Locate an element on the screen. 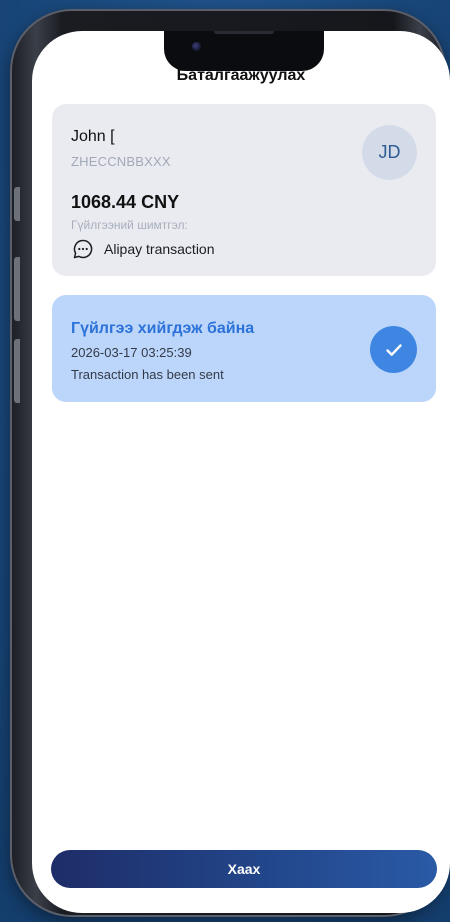 The image size is (450, 922). avatar-initials: JD is located at coordinates (389, 152).